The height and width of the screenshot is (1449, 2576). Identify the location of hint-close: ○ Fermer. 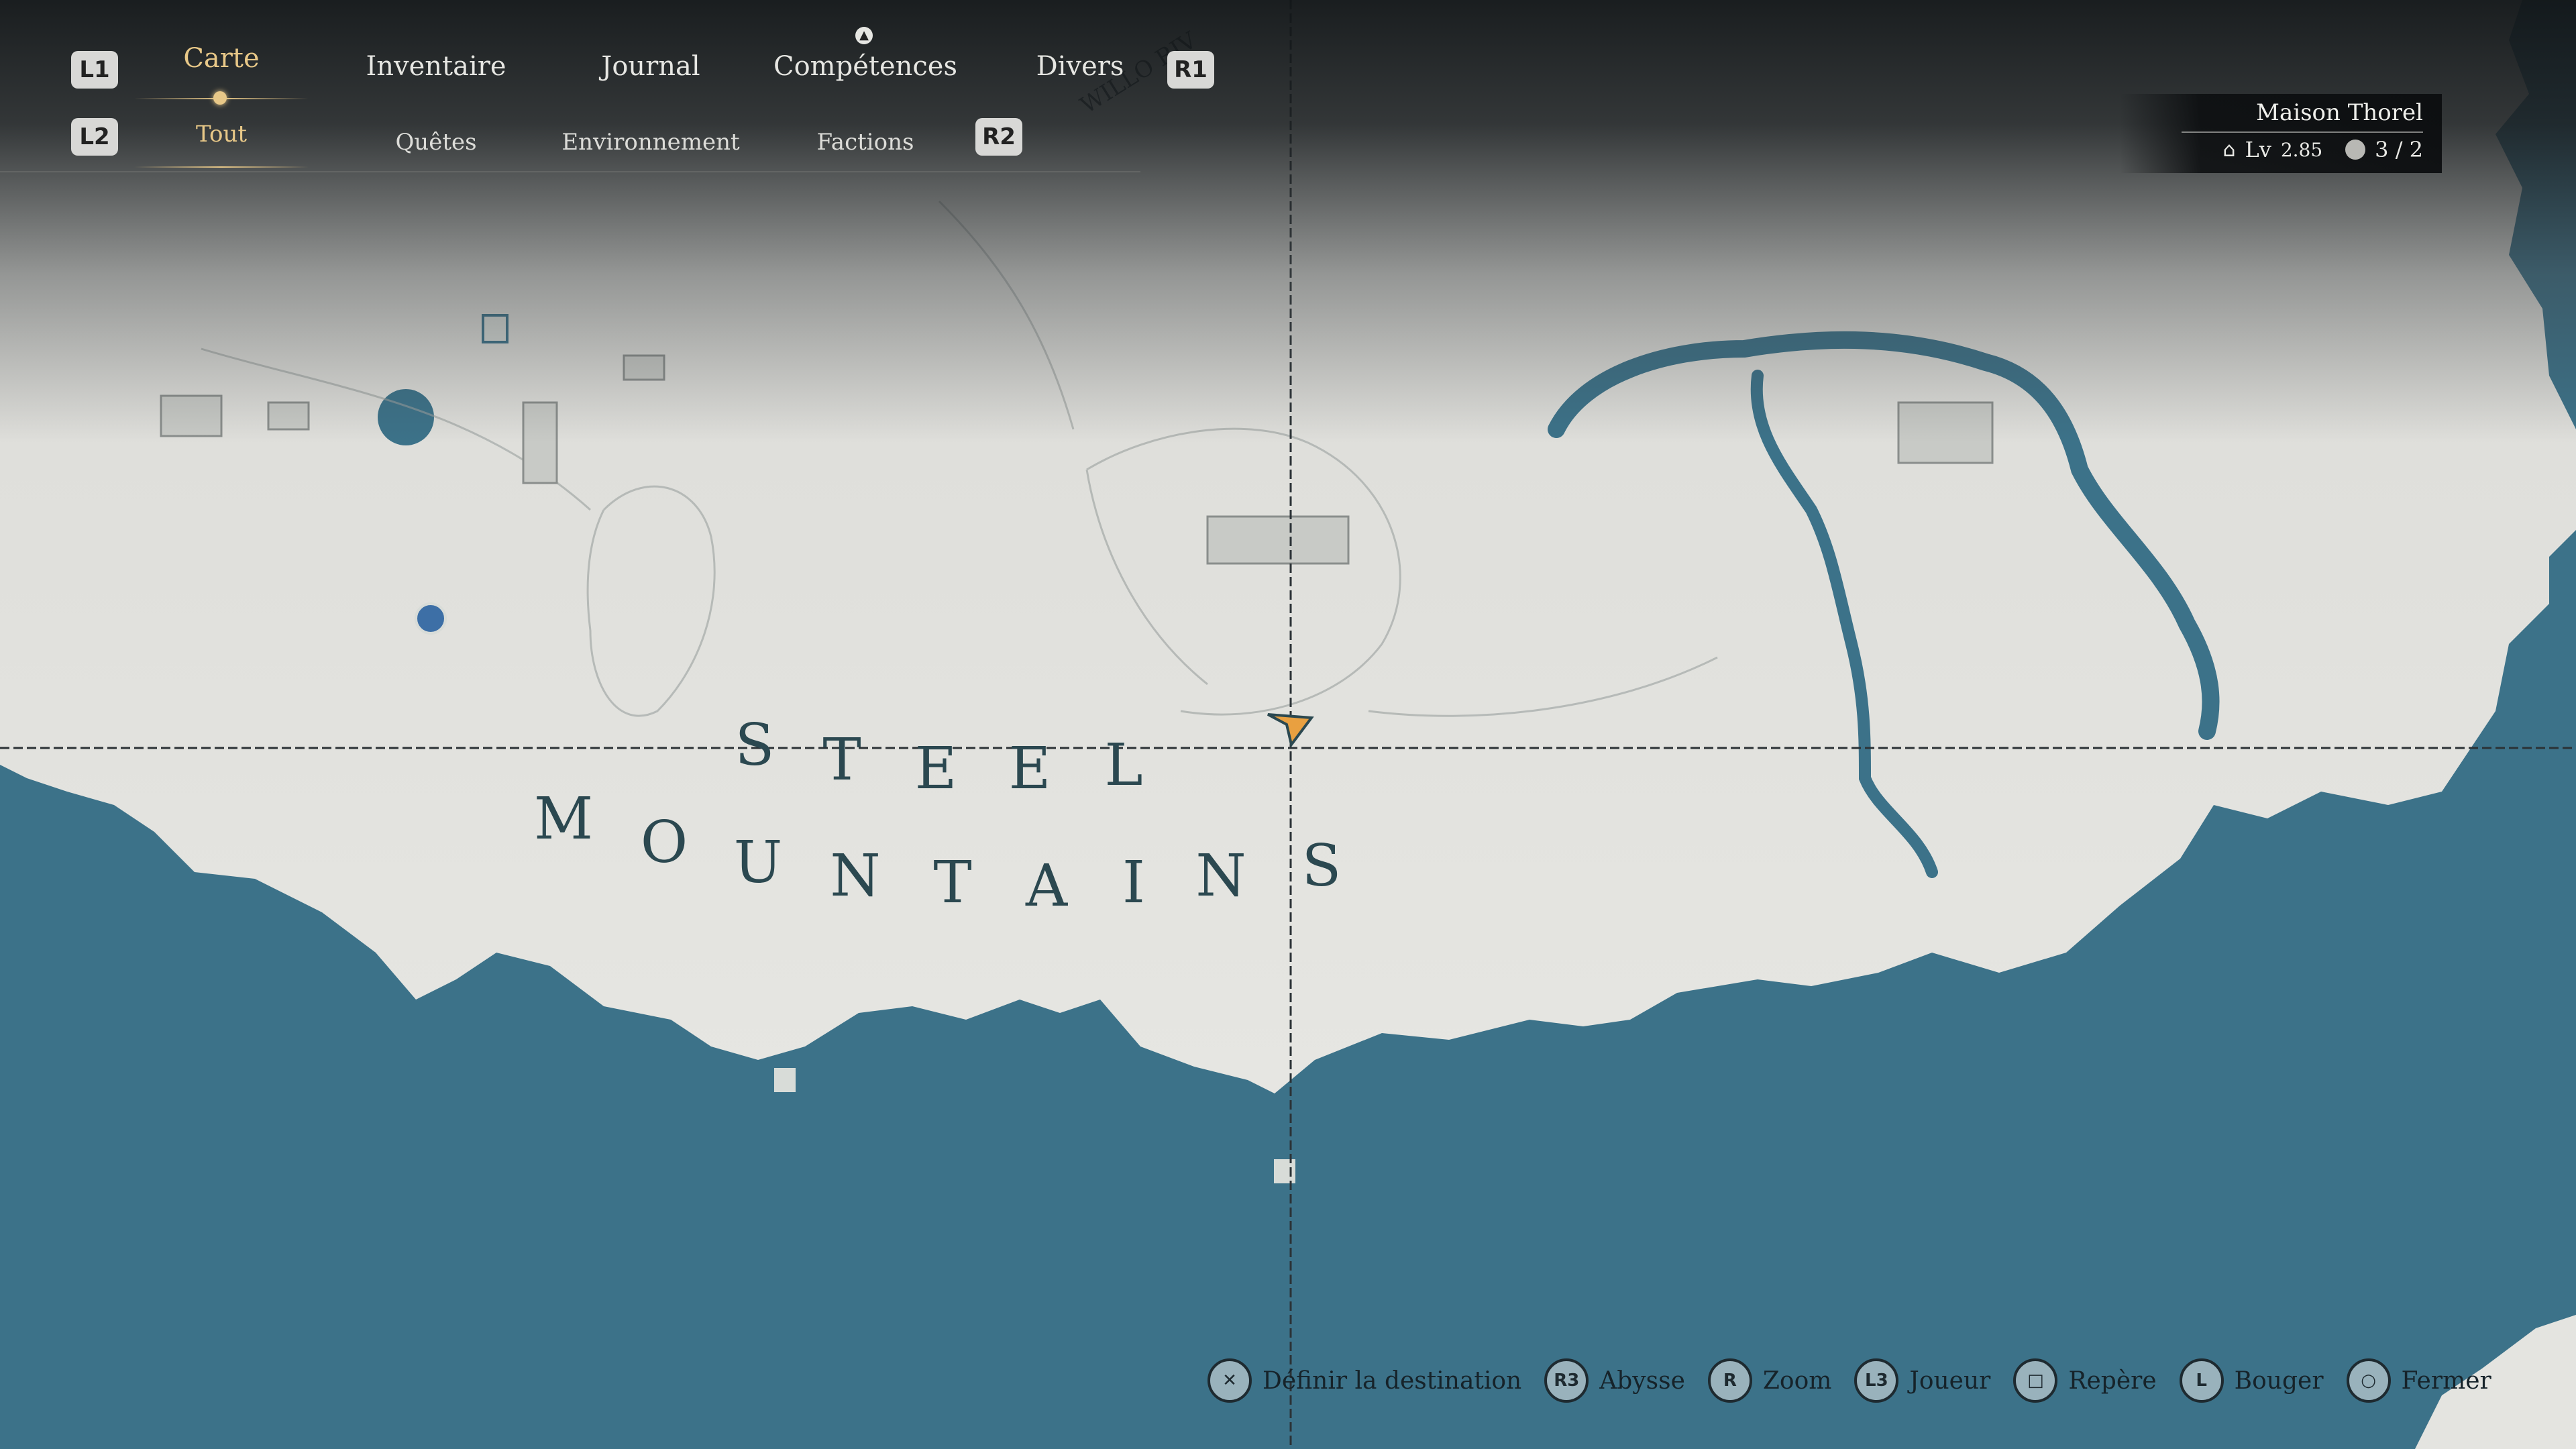
(2418, 1380).